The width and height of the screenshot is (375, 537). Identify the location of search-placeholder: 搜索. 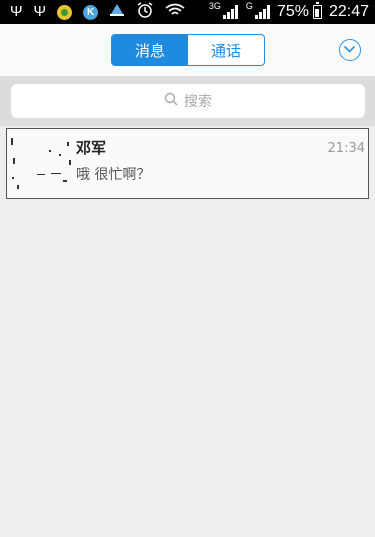
(198, 102).